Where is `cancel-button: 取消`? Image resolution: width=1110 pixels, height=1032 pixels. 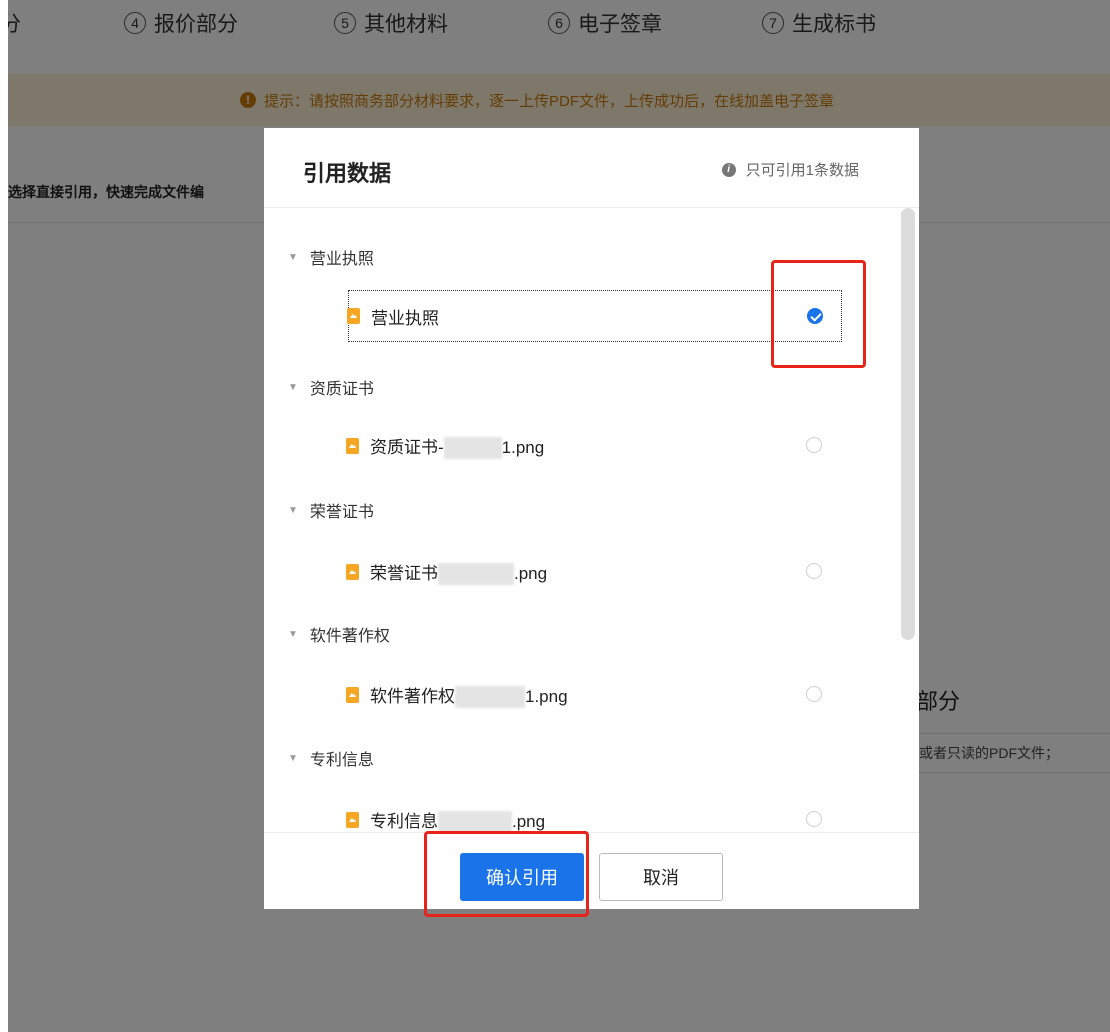
cancel-button: 取消 is located at coordinates (661, 877).